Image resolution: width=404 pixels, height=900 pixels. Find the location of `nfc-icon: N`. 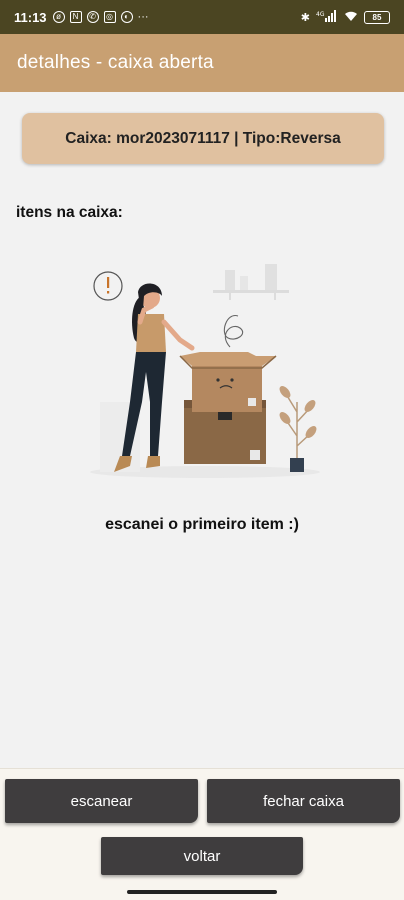

nfc-icon: N is located at coordinates (75, 17).